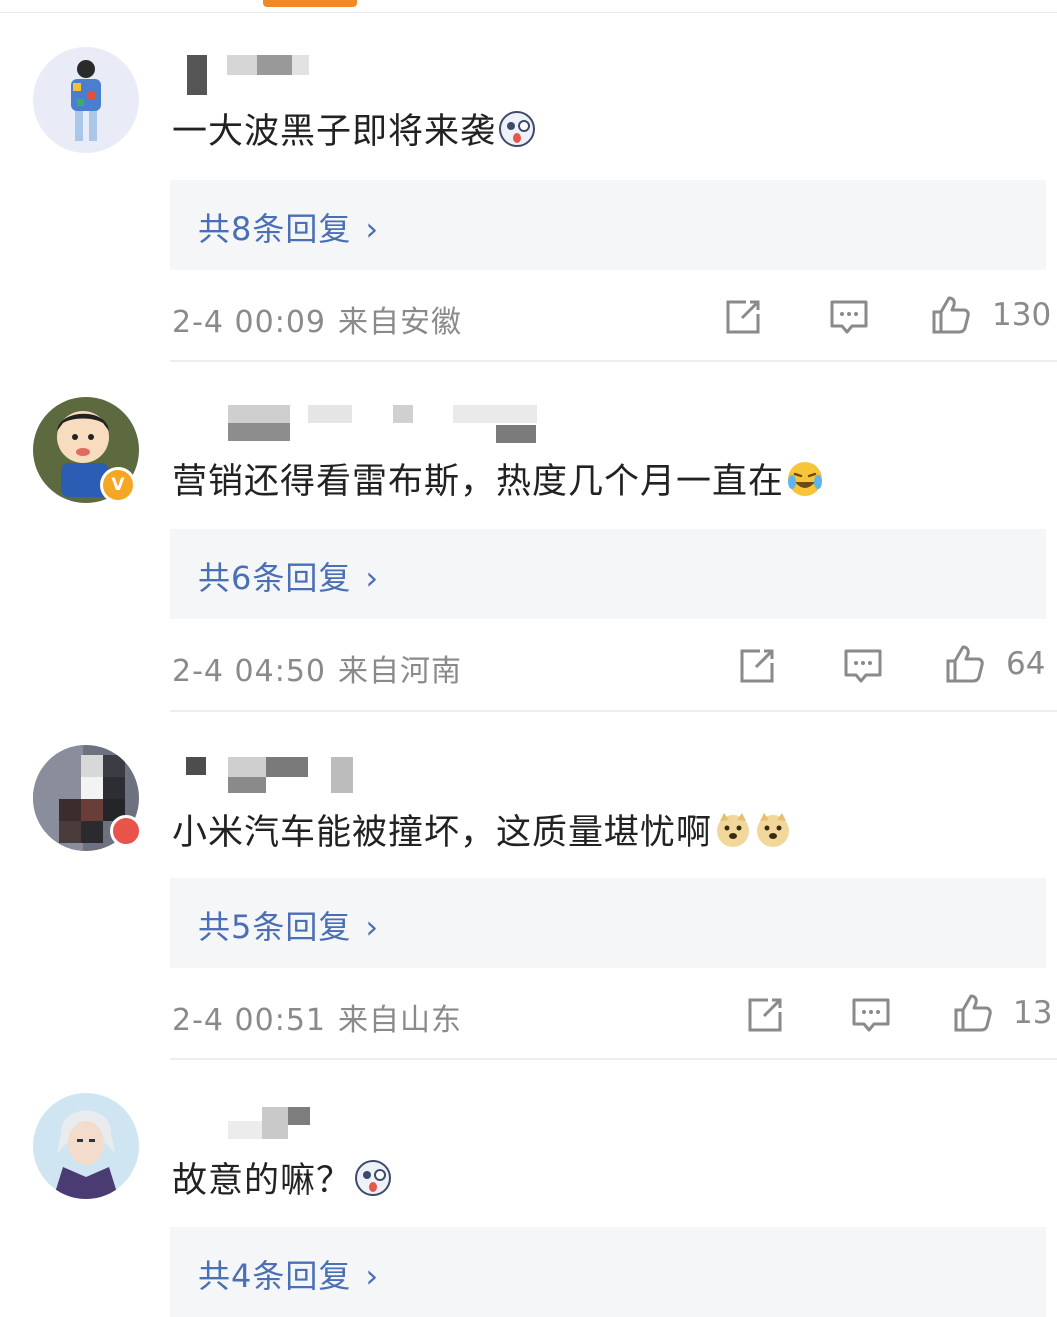 Image resolution: width=1057 pixels, height=1317 pixels. What do you see at coordinates (249, 671) in the screenshot?
I see `timestamp: 2-4 04:50` at bounding box center [249, 671].